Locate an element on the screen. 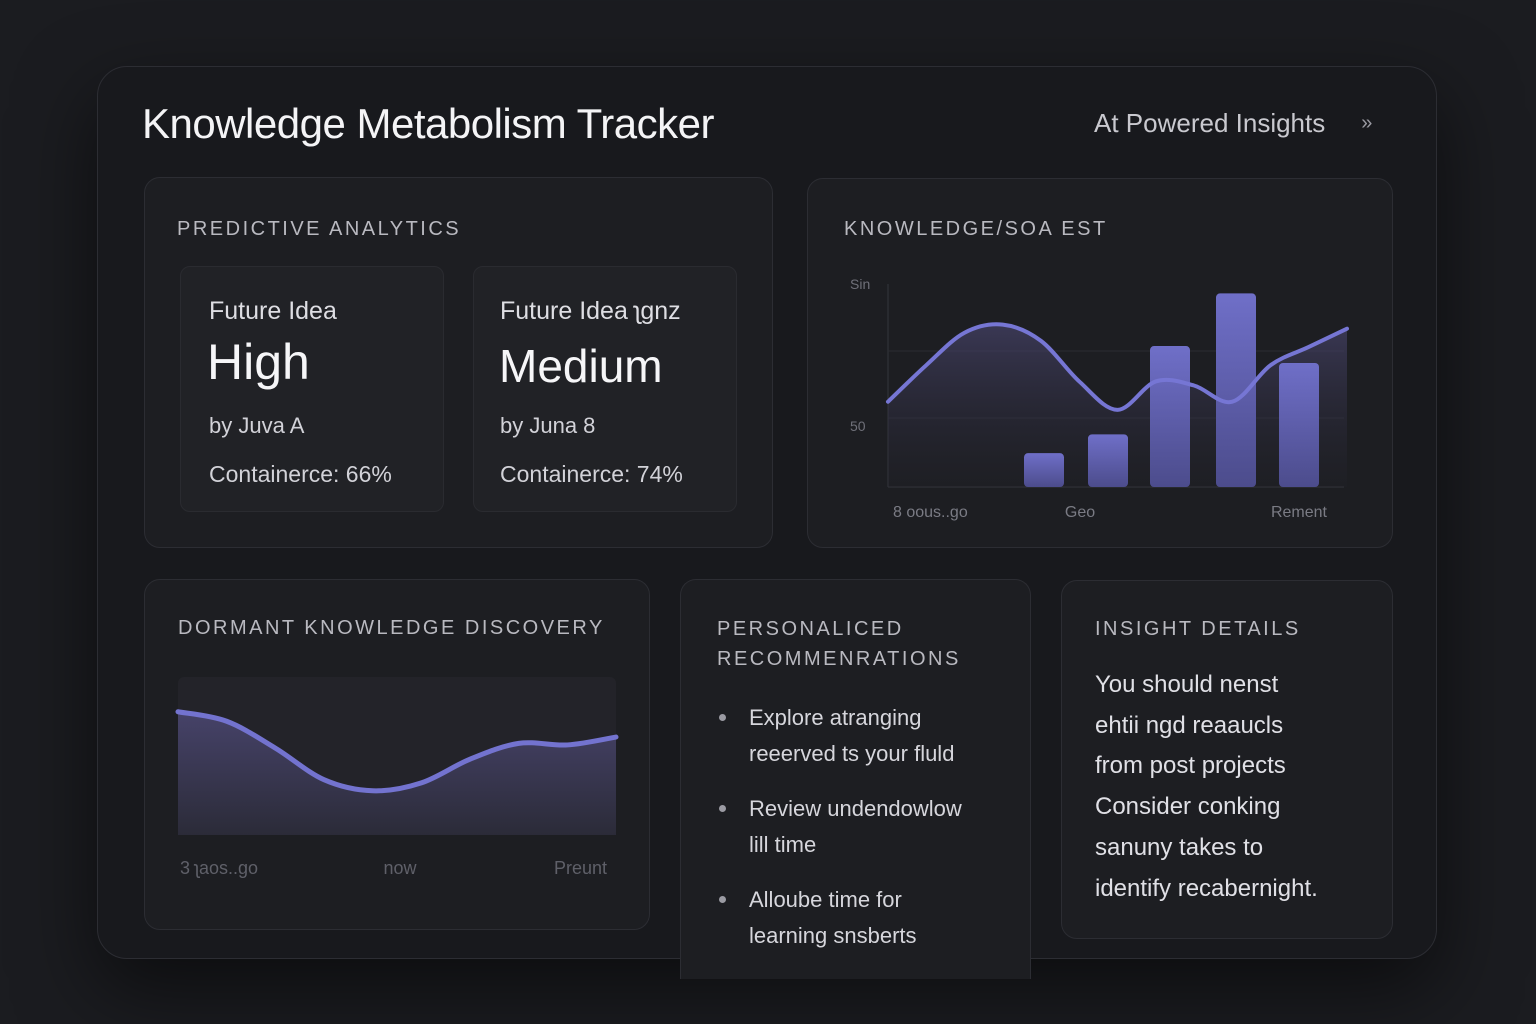 This screenshot has height=1024, width=1536. predictive-analytics-label: PREDICTIVE ANALYTICS is located at coordinates (319, 229).